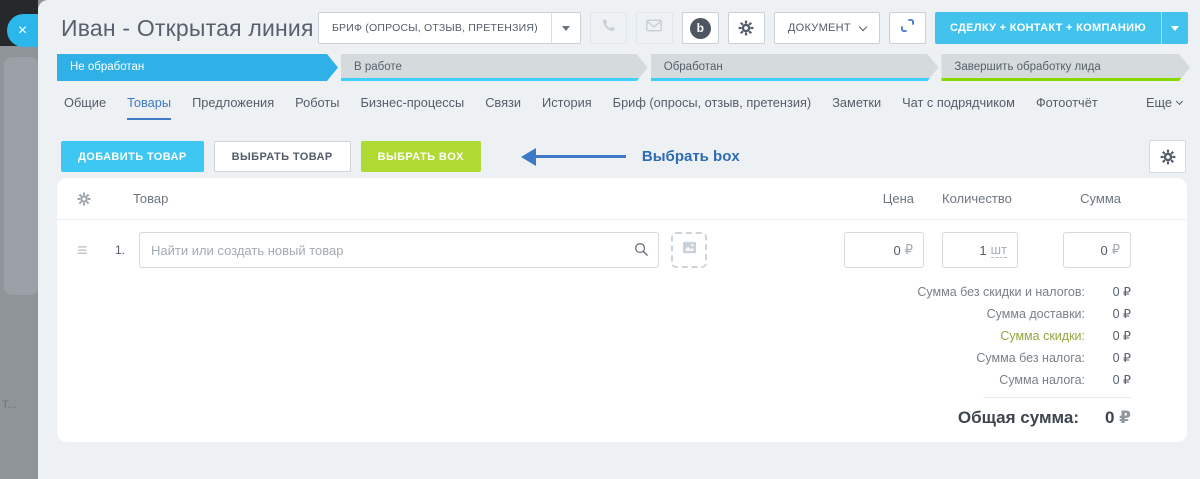 This screenshot has width=1200, height=479. I want to click on price-currency: ₽, so click(908, 249).